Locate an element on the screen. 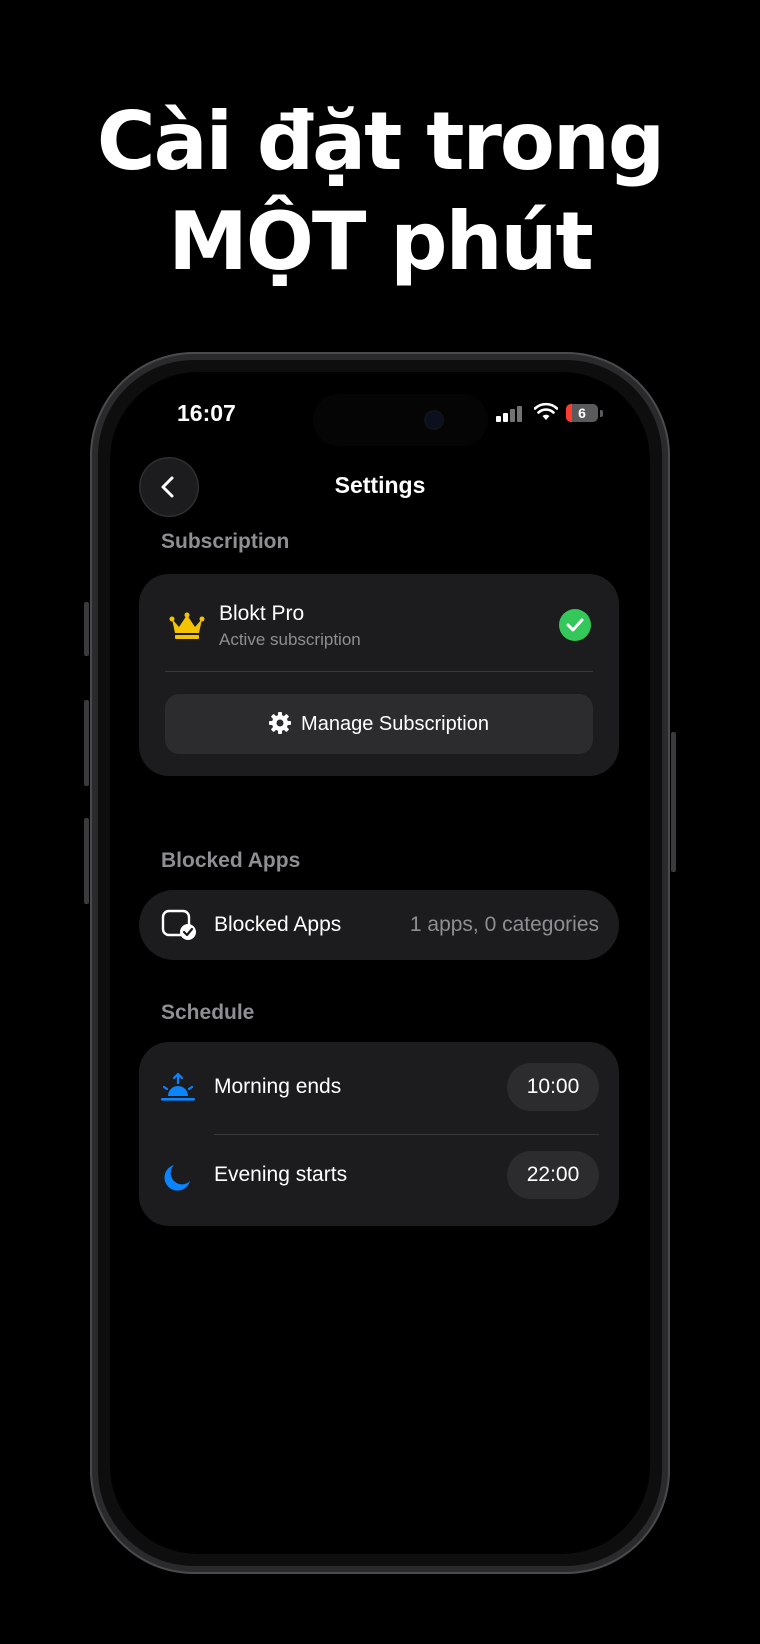 The image size is (760, 1644). subscription-section-label: Subscription is located at coordinates (225, 541).